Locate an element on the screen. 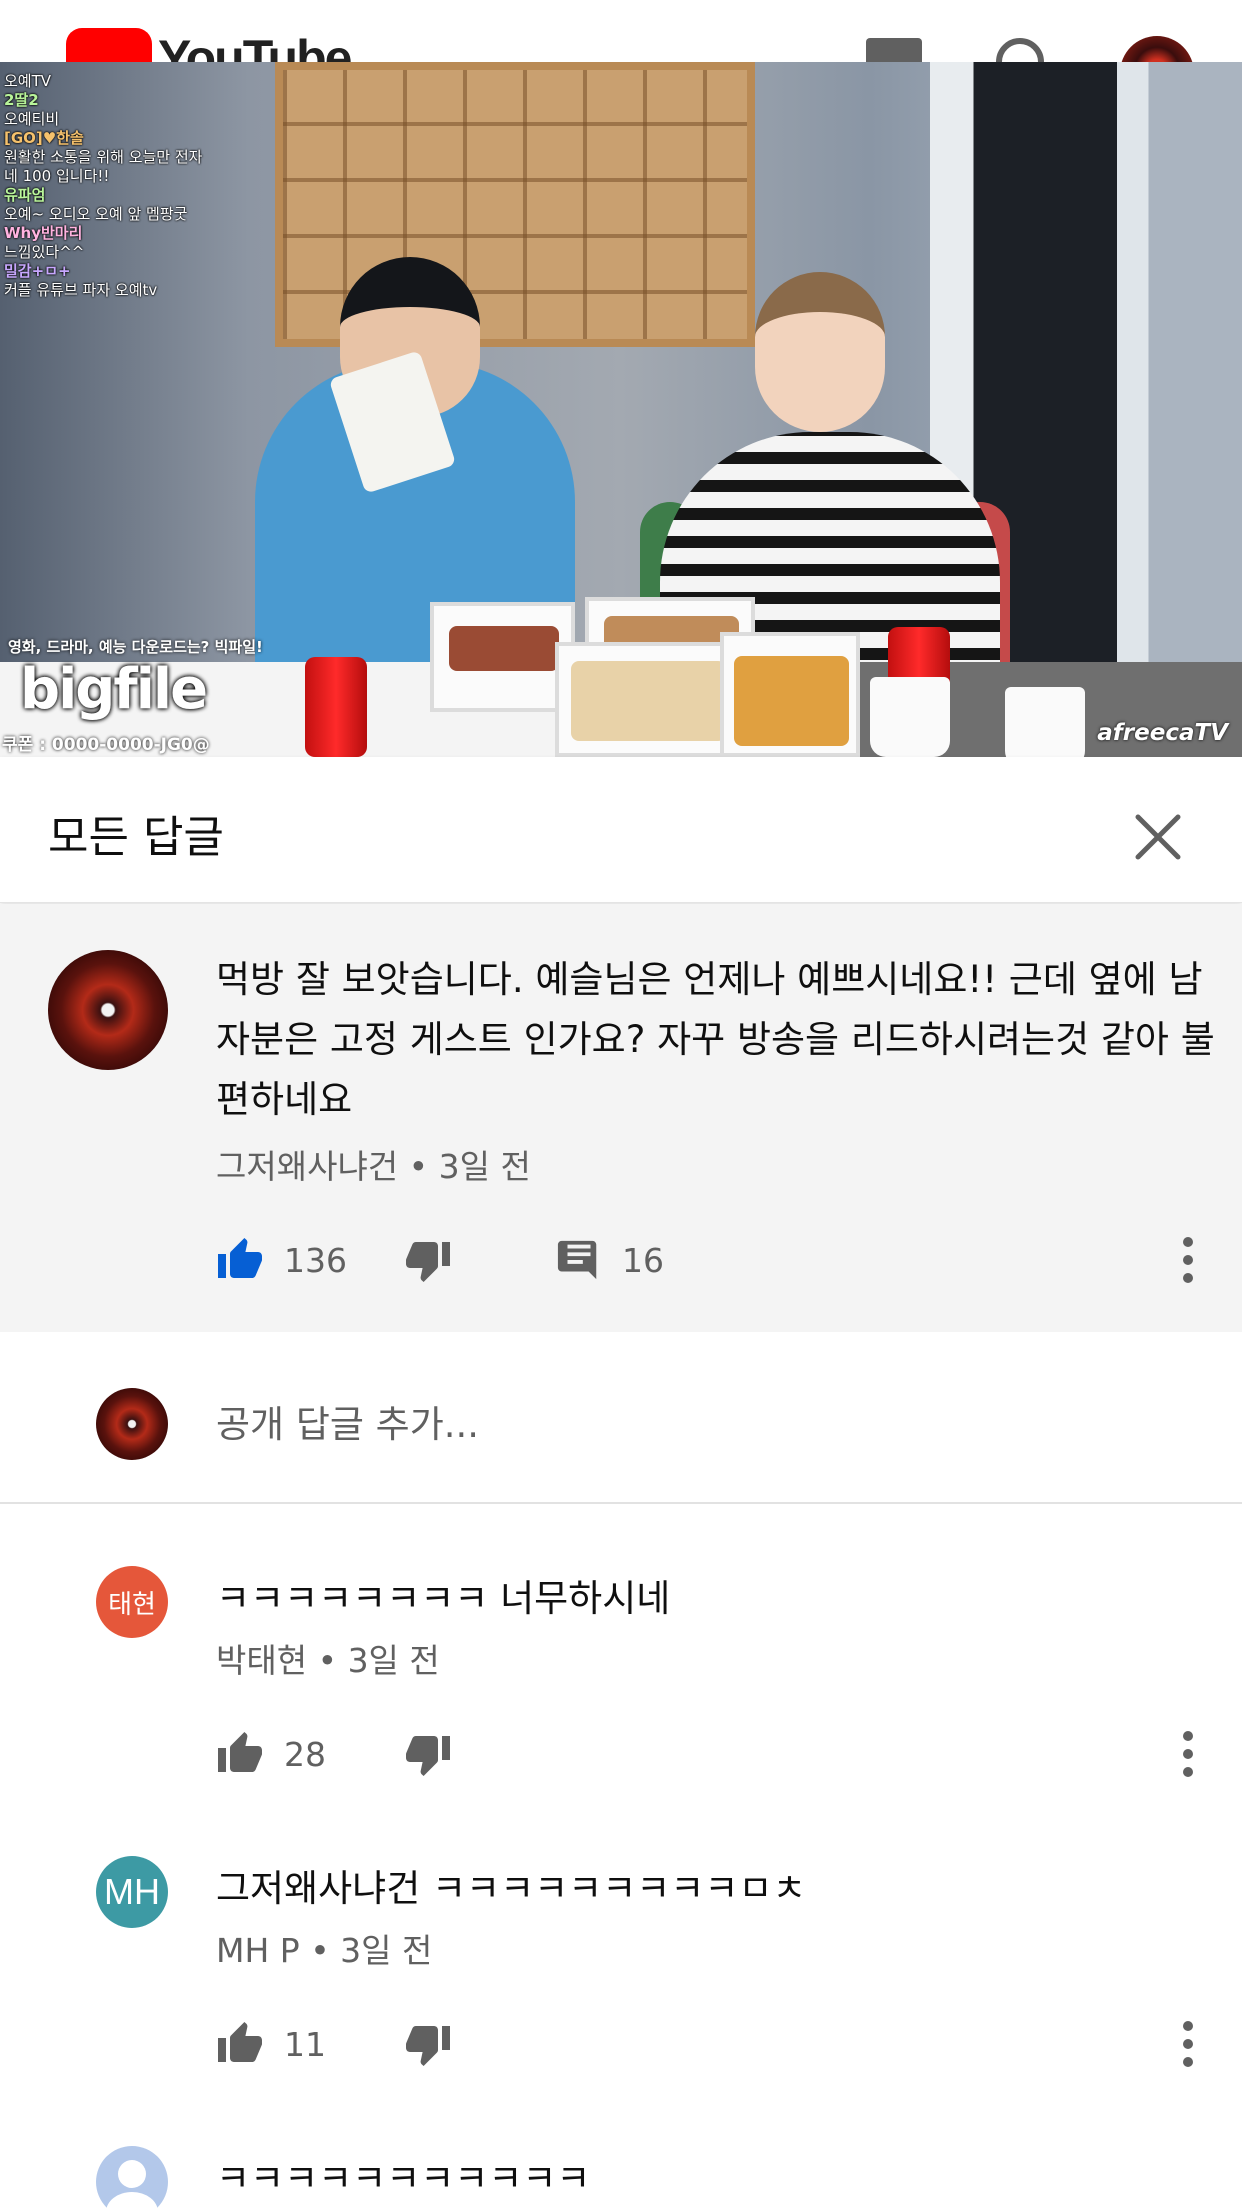  like-button: 28 is located at coordinates (271, 1754).